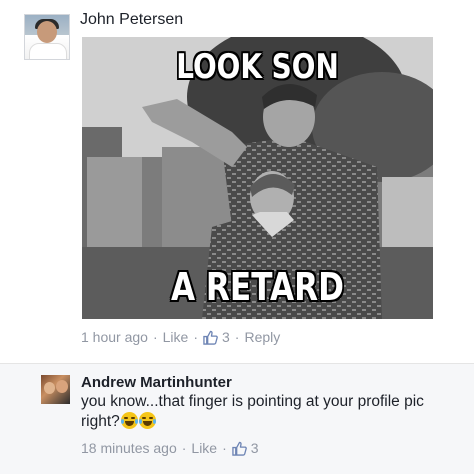 The height and width of the screenshot is (474, 474). What do you see at coordinates (204, 448) in the screenshot?
I see `reply-like-link: Like` at bounding box center [204, 448].